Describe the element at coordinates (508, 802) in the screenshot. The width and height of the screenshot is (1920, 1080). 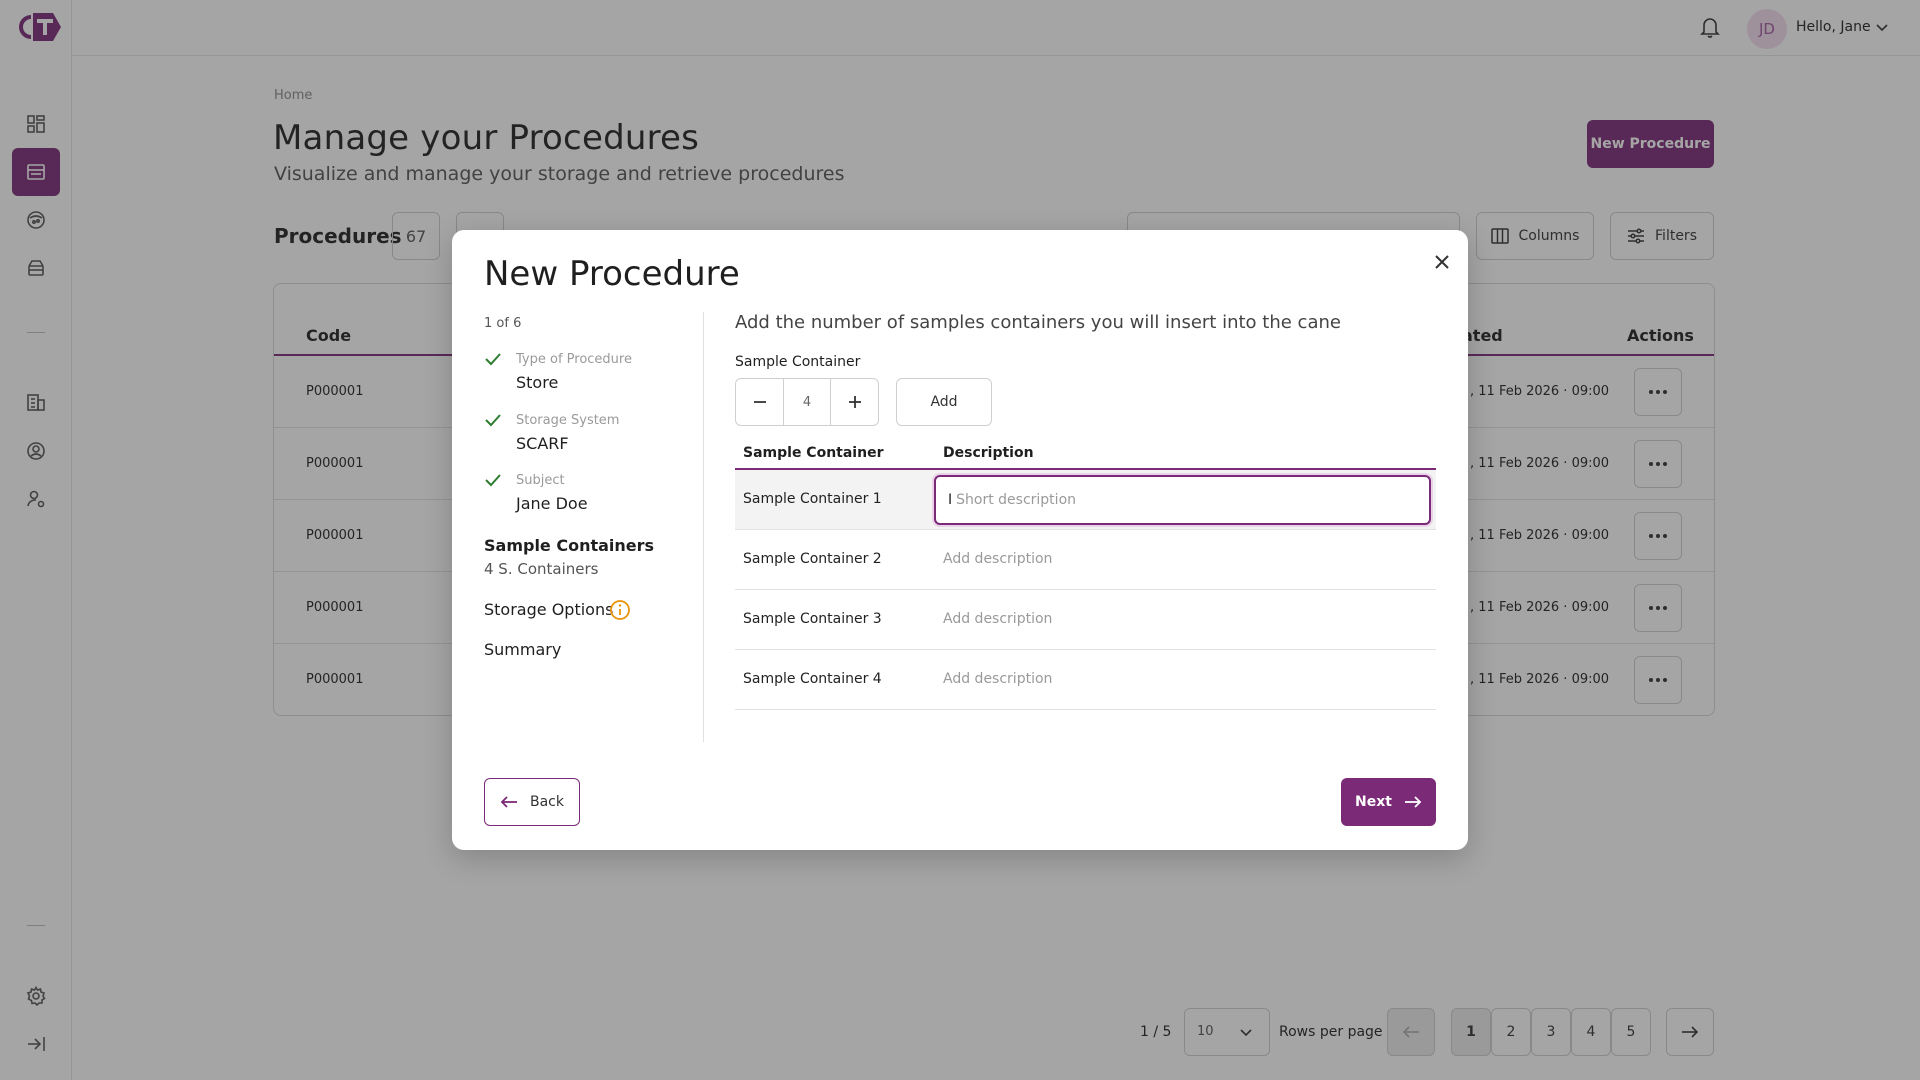
I see `arrow-left-icon` at that location.